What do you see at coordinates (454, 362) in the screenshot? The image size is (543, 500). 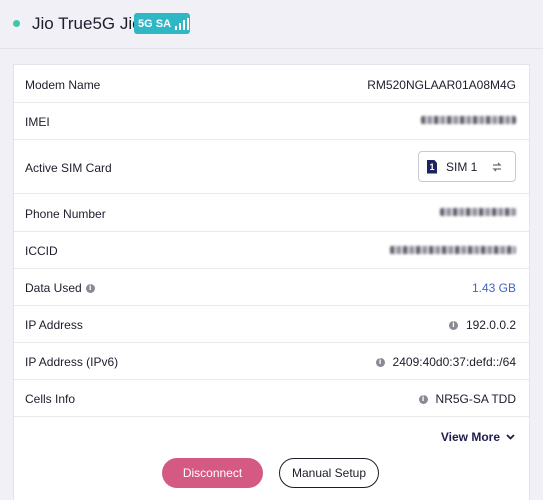 I see `ipv6-address-value: 2409:40d0:37:defd::/64` at bounding box center [454, 362].